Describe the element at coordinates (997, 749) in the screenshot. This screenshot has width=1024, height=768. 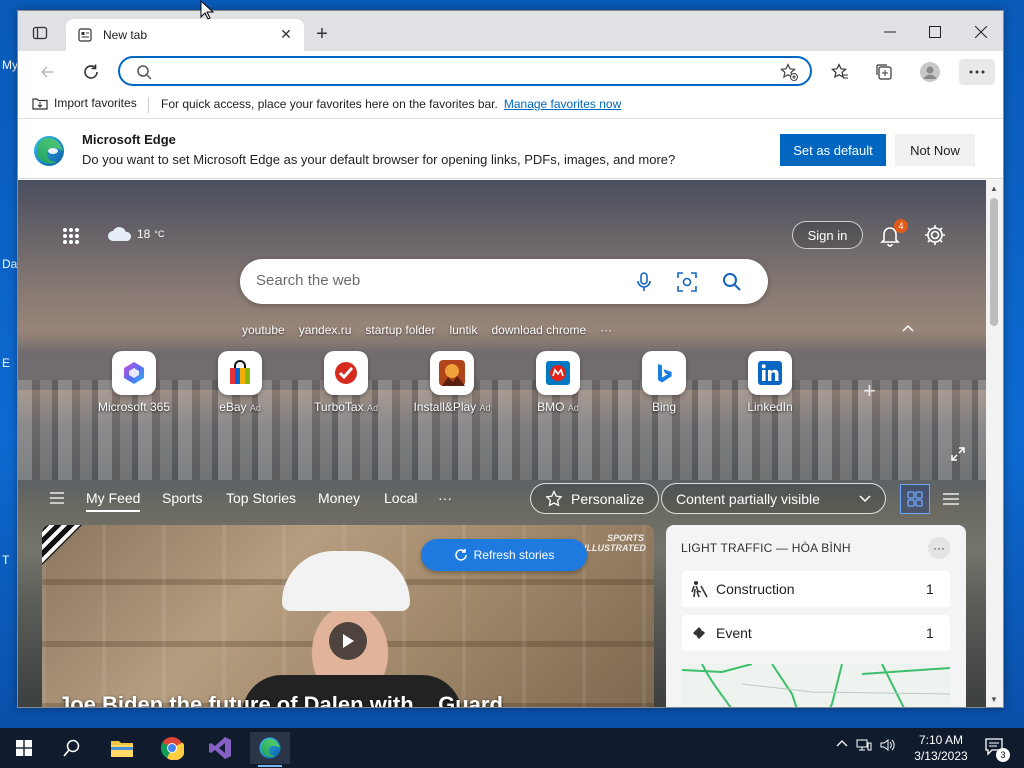
I see `action-center-button: 3` at that location.